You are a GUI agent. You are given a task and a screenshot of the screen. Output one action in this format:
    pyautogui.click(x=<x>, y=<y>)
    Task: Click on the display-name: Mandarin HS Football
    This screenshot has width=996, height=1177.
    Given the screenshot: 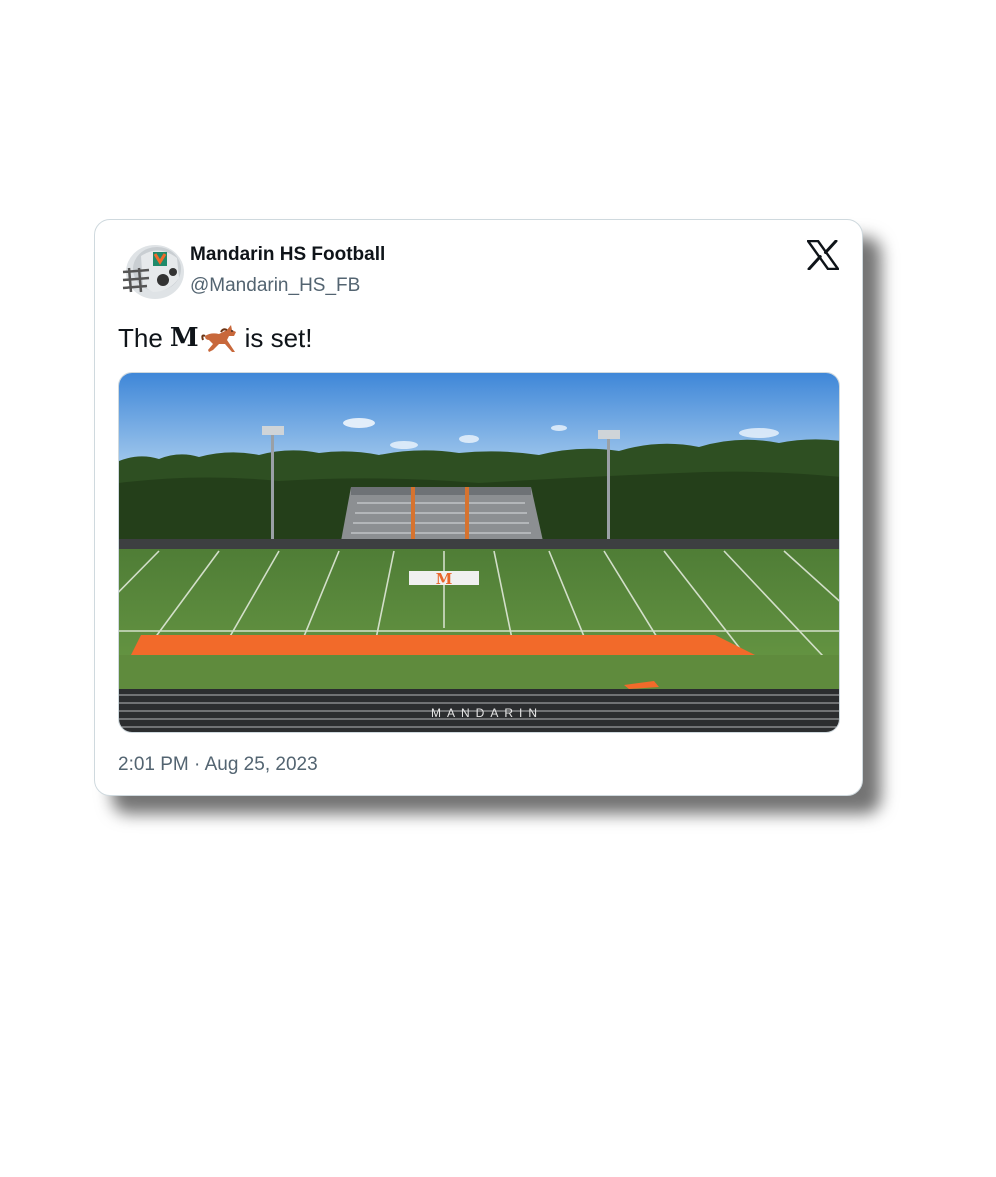 What is the action you would take?
    pyautogui.click(x=287, y=255)
    